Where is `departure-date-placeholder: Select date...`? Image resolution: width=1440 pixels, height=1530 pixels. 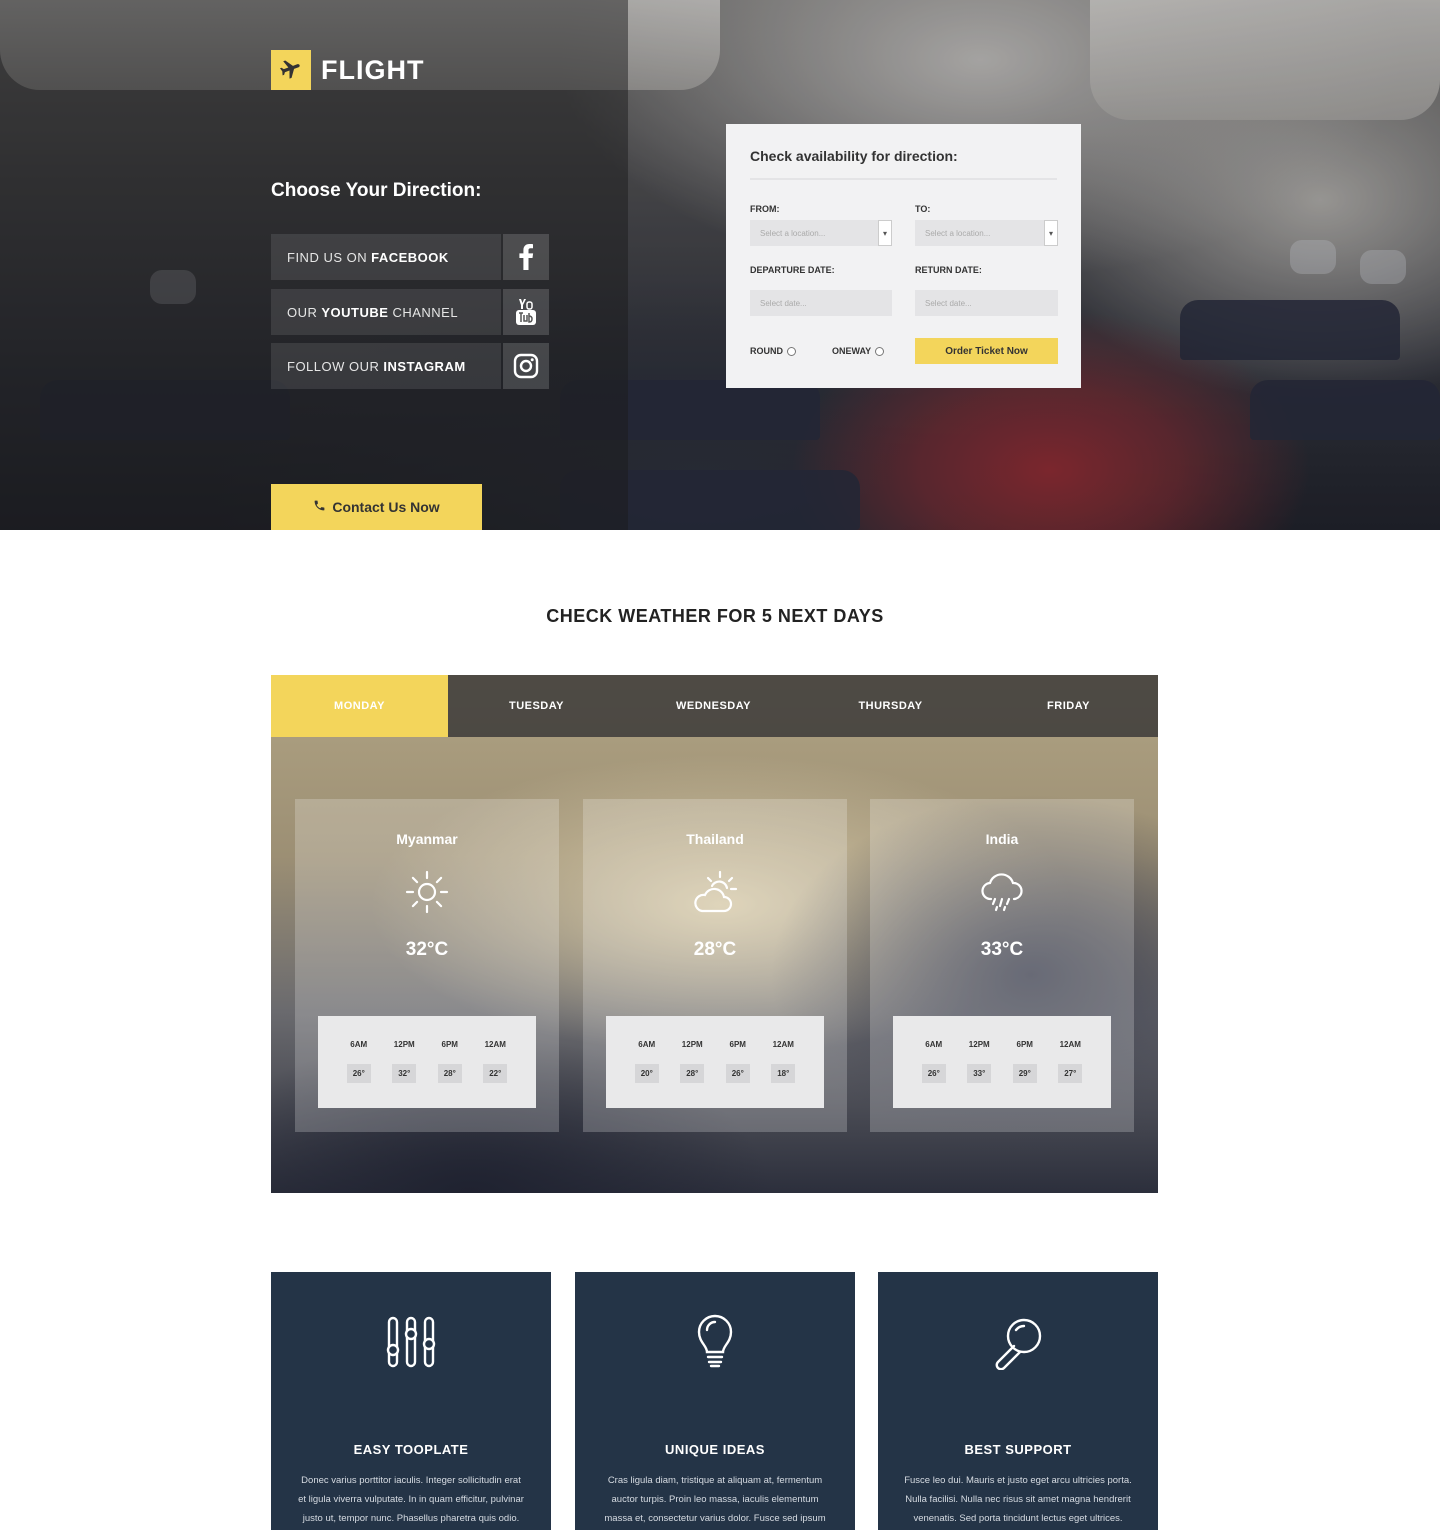 departure-date-placeholder: Select date... is located at coordinates (783, 303).